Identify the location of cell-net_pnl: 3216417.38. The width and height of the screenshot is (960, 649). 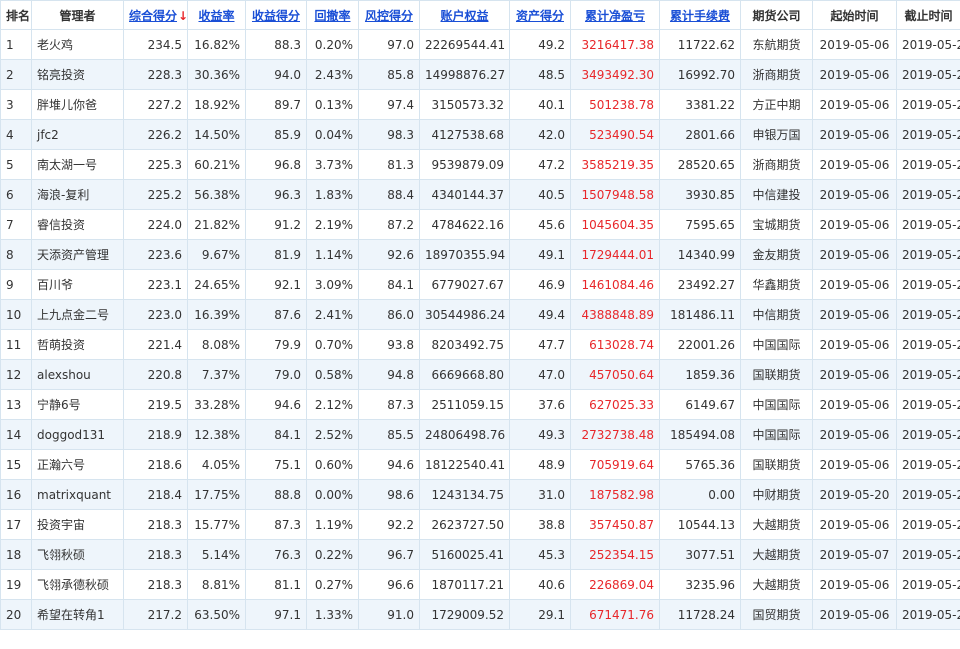
(615, 44).